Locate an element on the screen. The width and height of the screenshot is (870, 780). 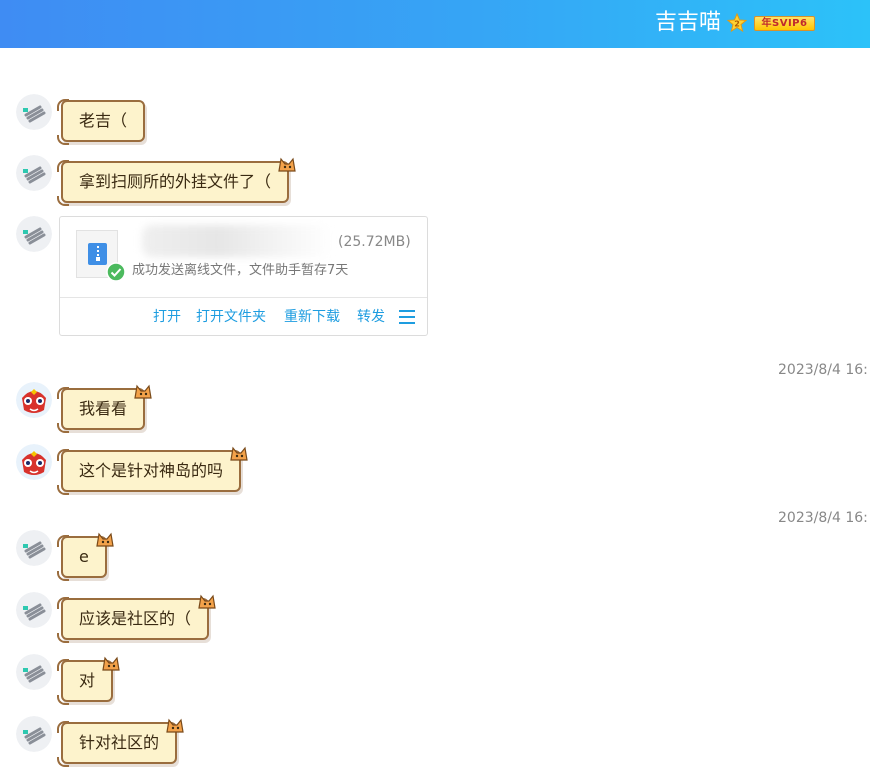
message-bubble: 应该是社区的（ is located at coordinates (136, 618).